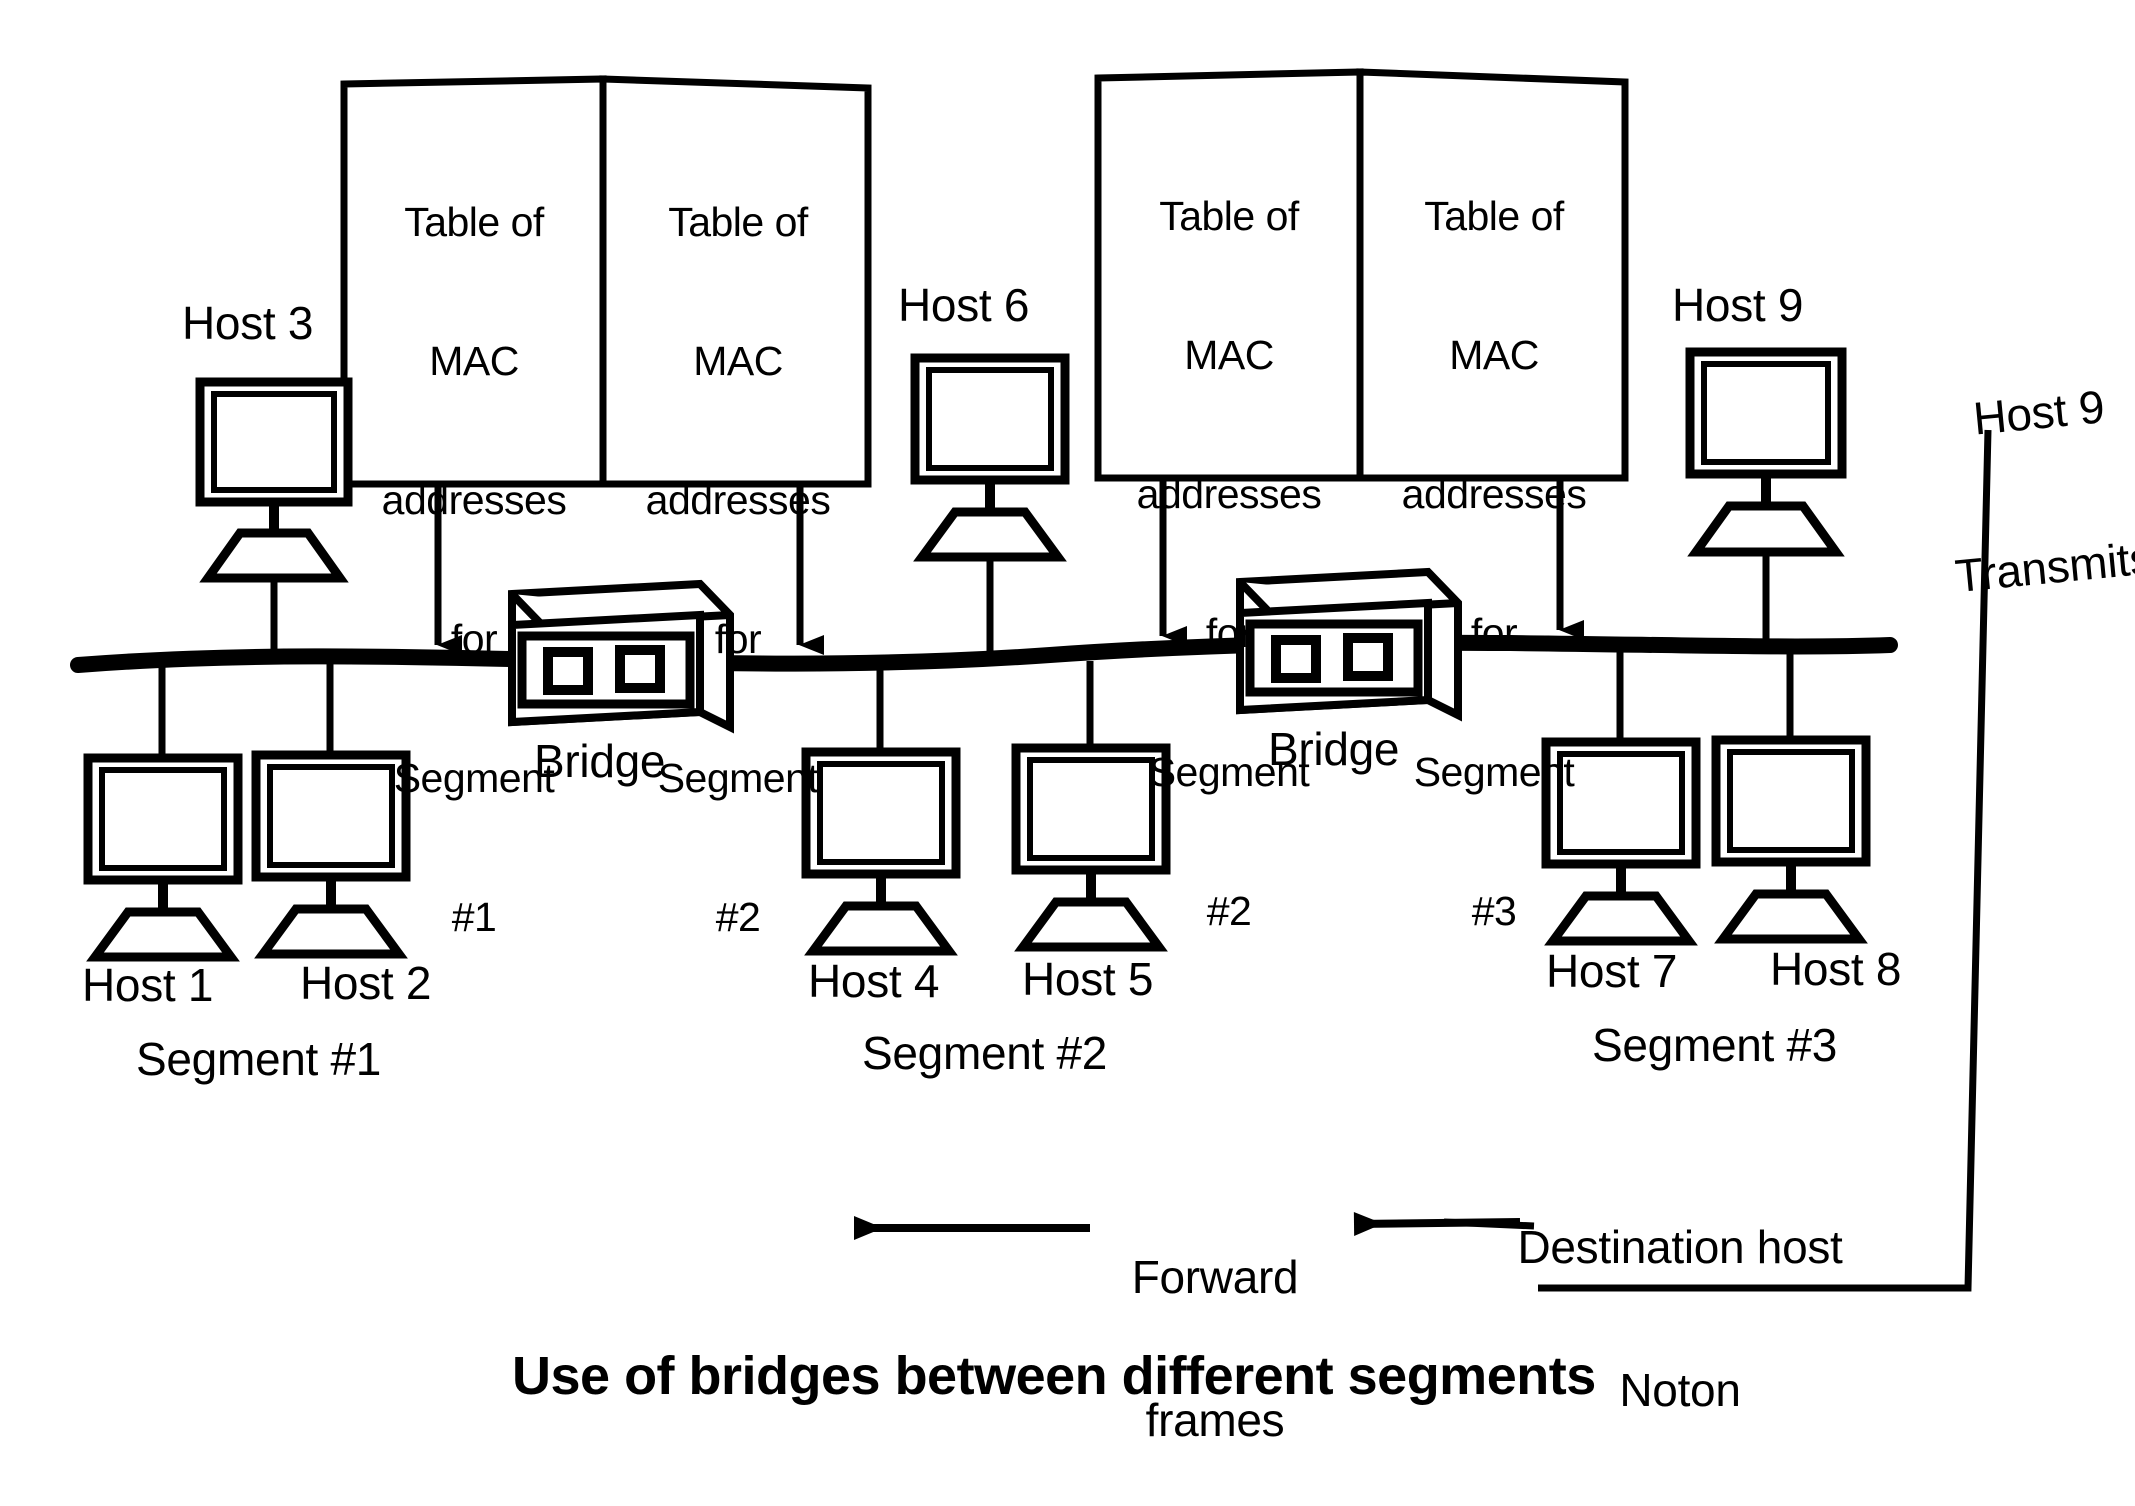  Describe the element at coordinates (1215, 1332) in the screenshot. I see `forward-frames-label: Forward frames` at that location.